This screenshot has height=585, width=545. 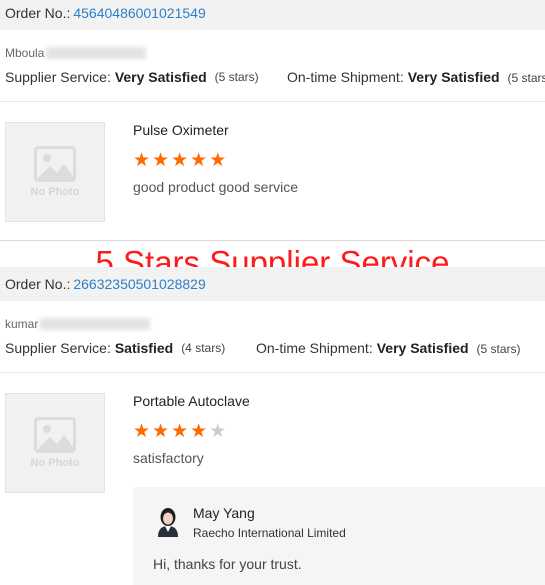 What do you see at coordinates (168, 521) in the screenshot?
I see `avatar` at bounding box center [168, 521].